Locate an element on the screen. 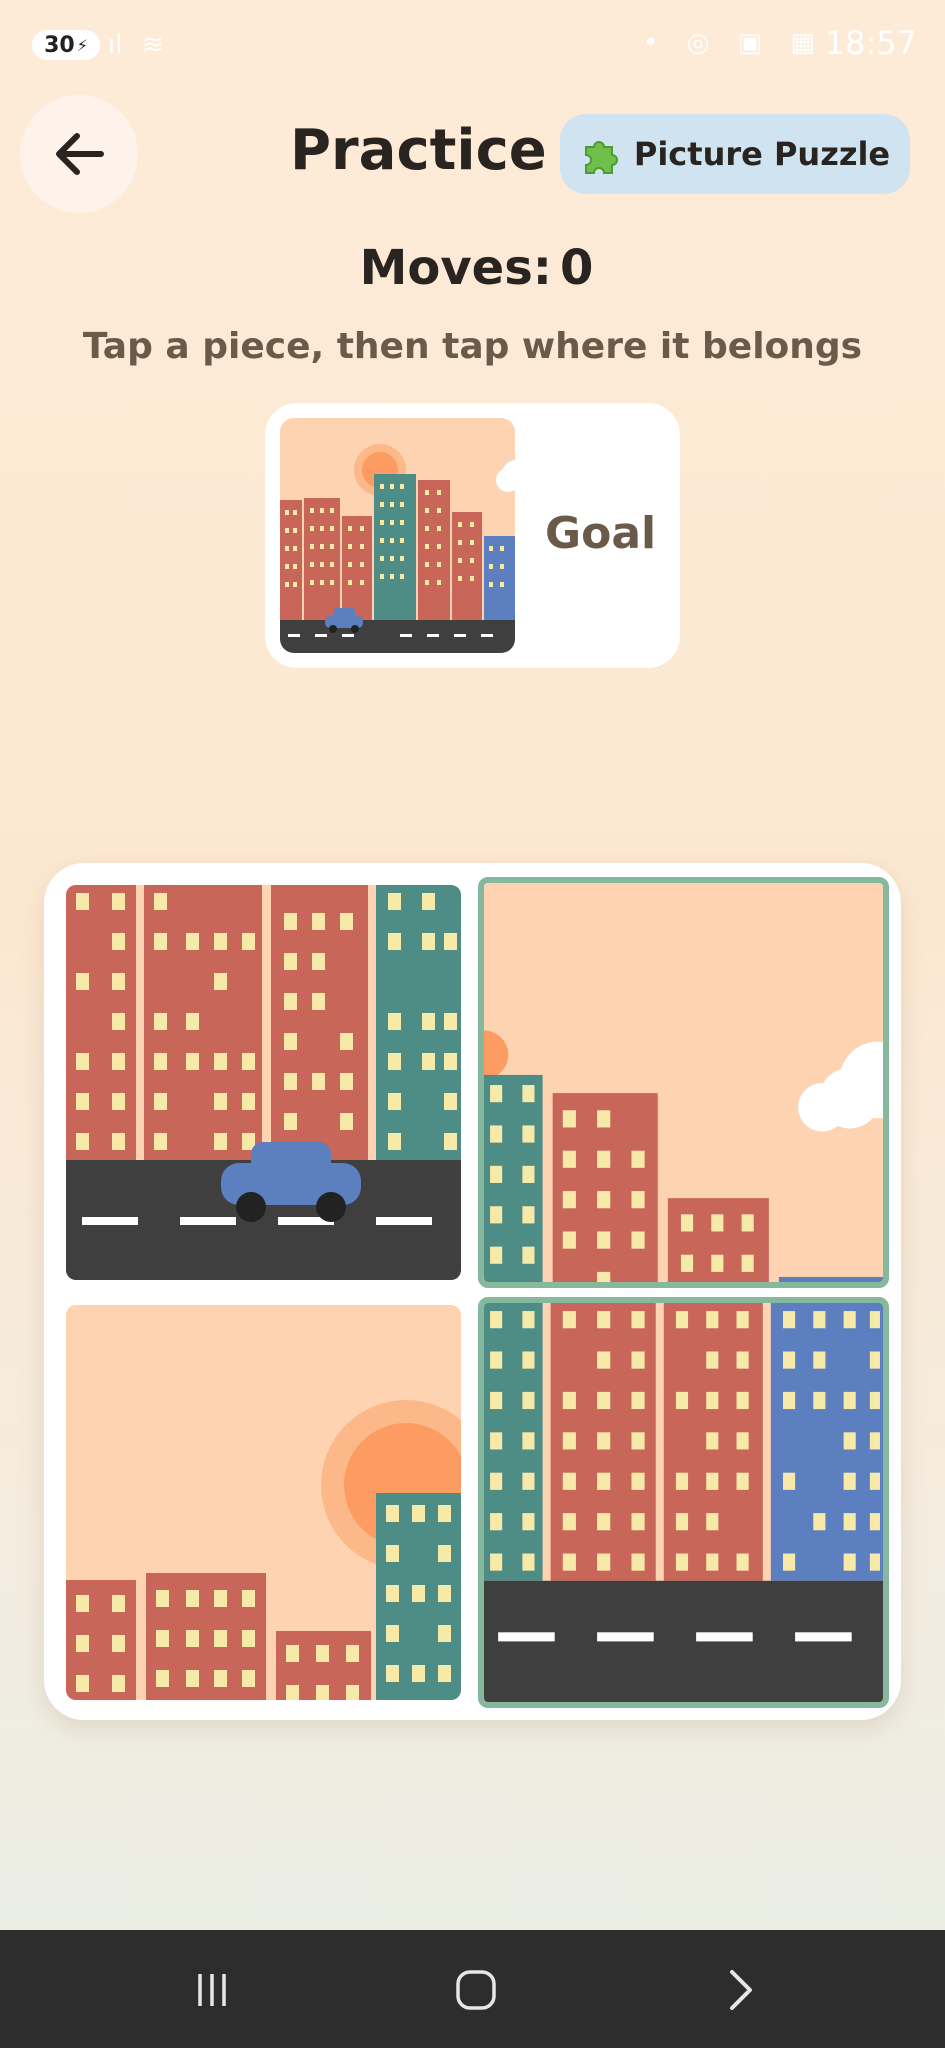 This screenshot has height=2048, width=945. moves-label: Moves: is located at coordinates (455, 268).